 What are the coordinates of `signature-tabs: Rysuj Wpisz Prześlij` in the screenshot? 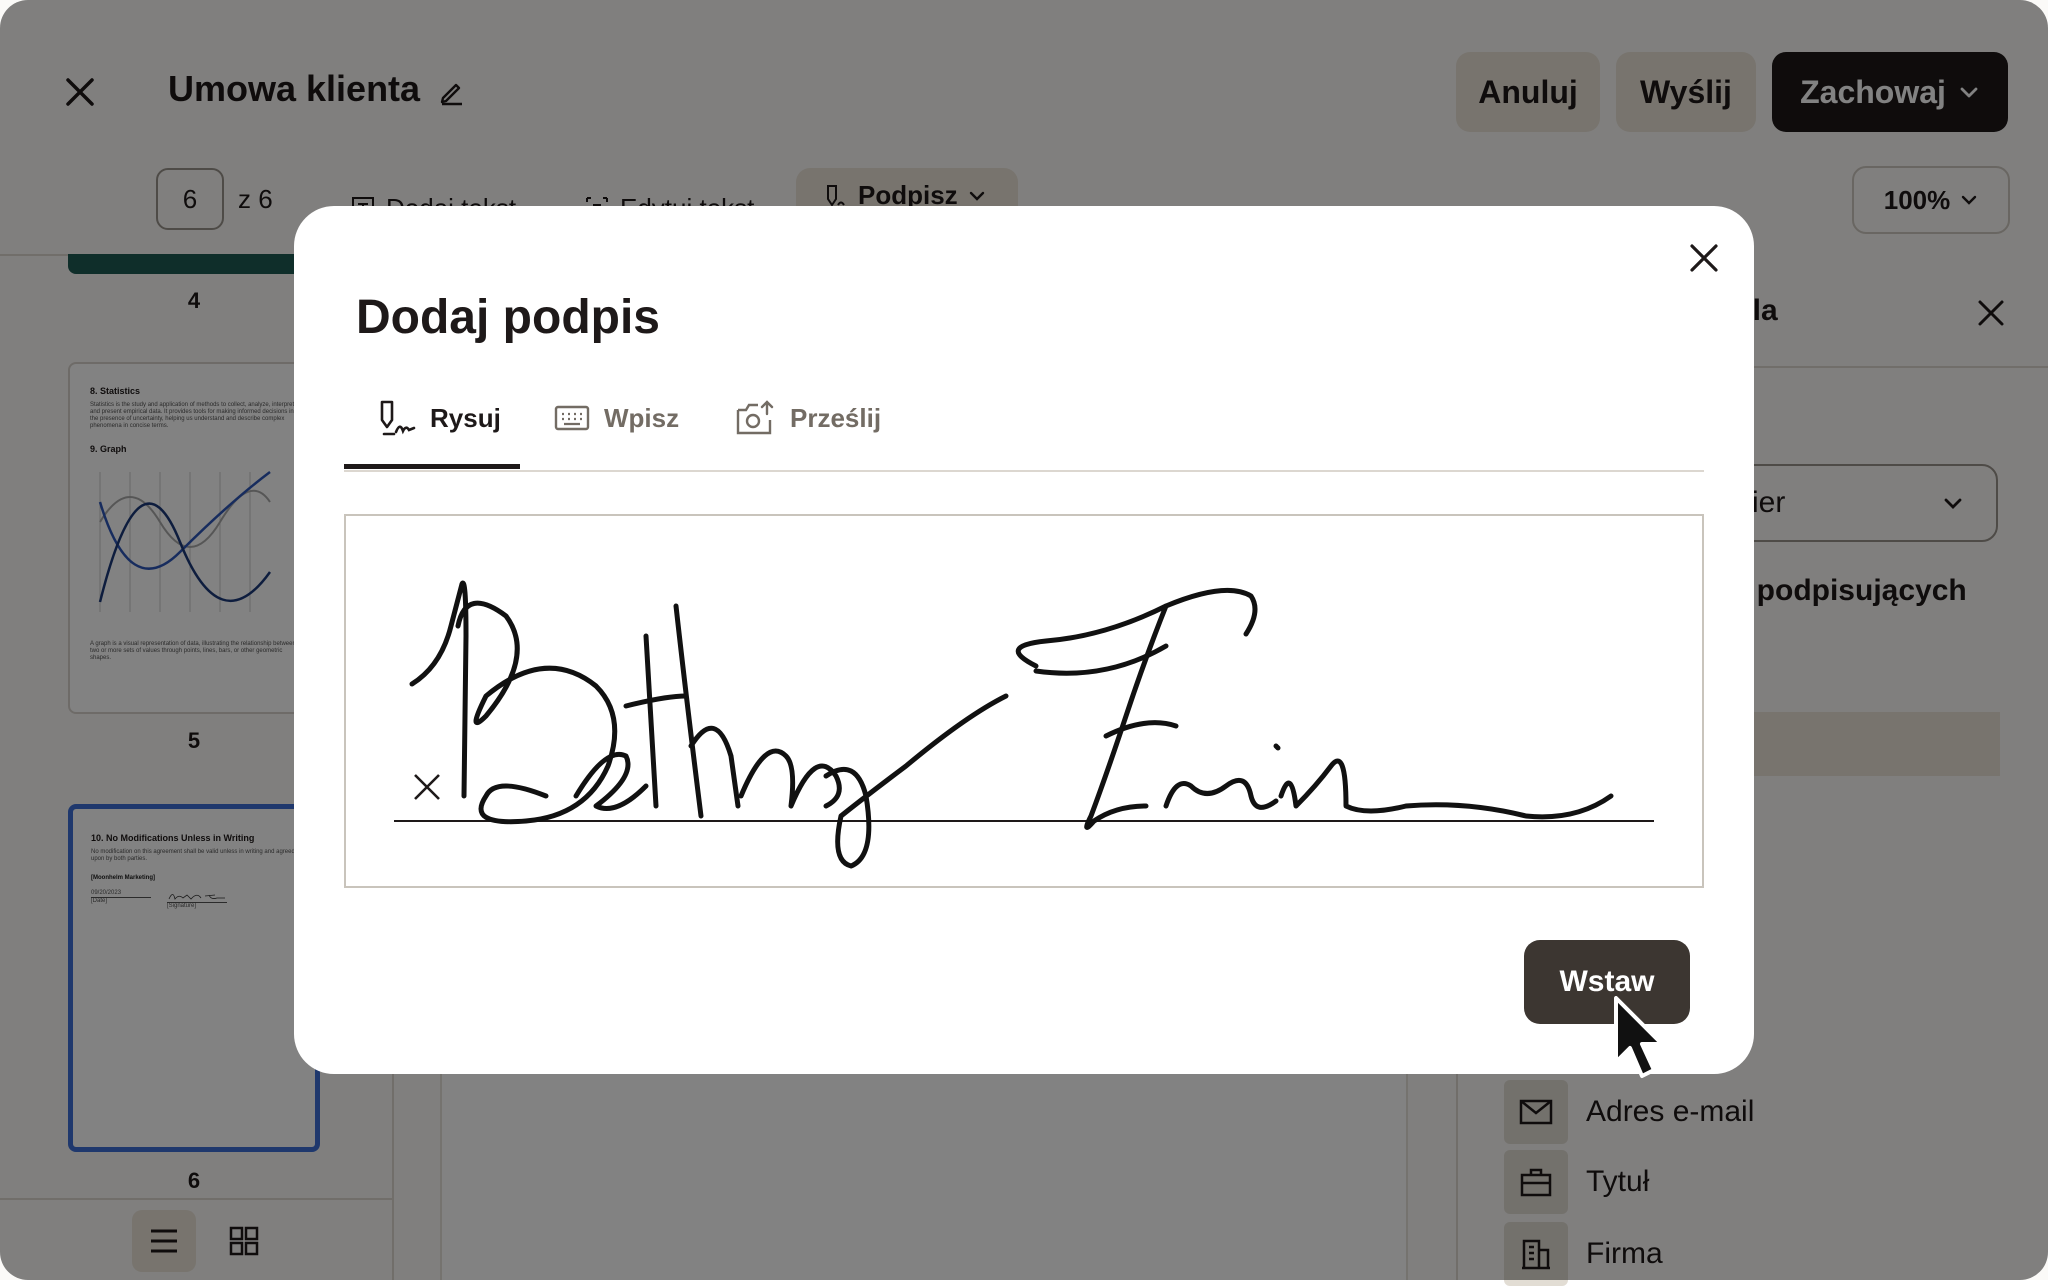 It's located at (1024, 420).